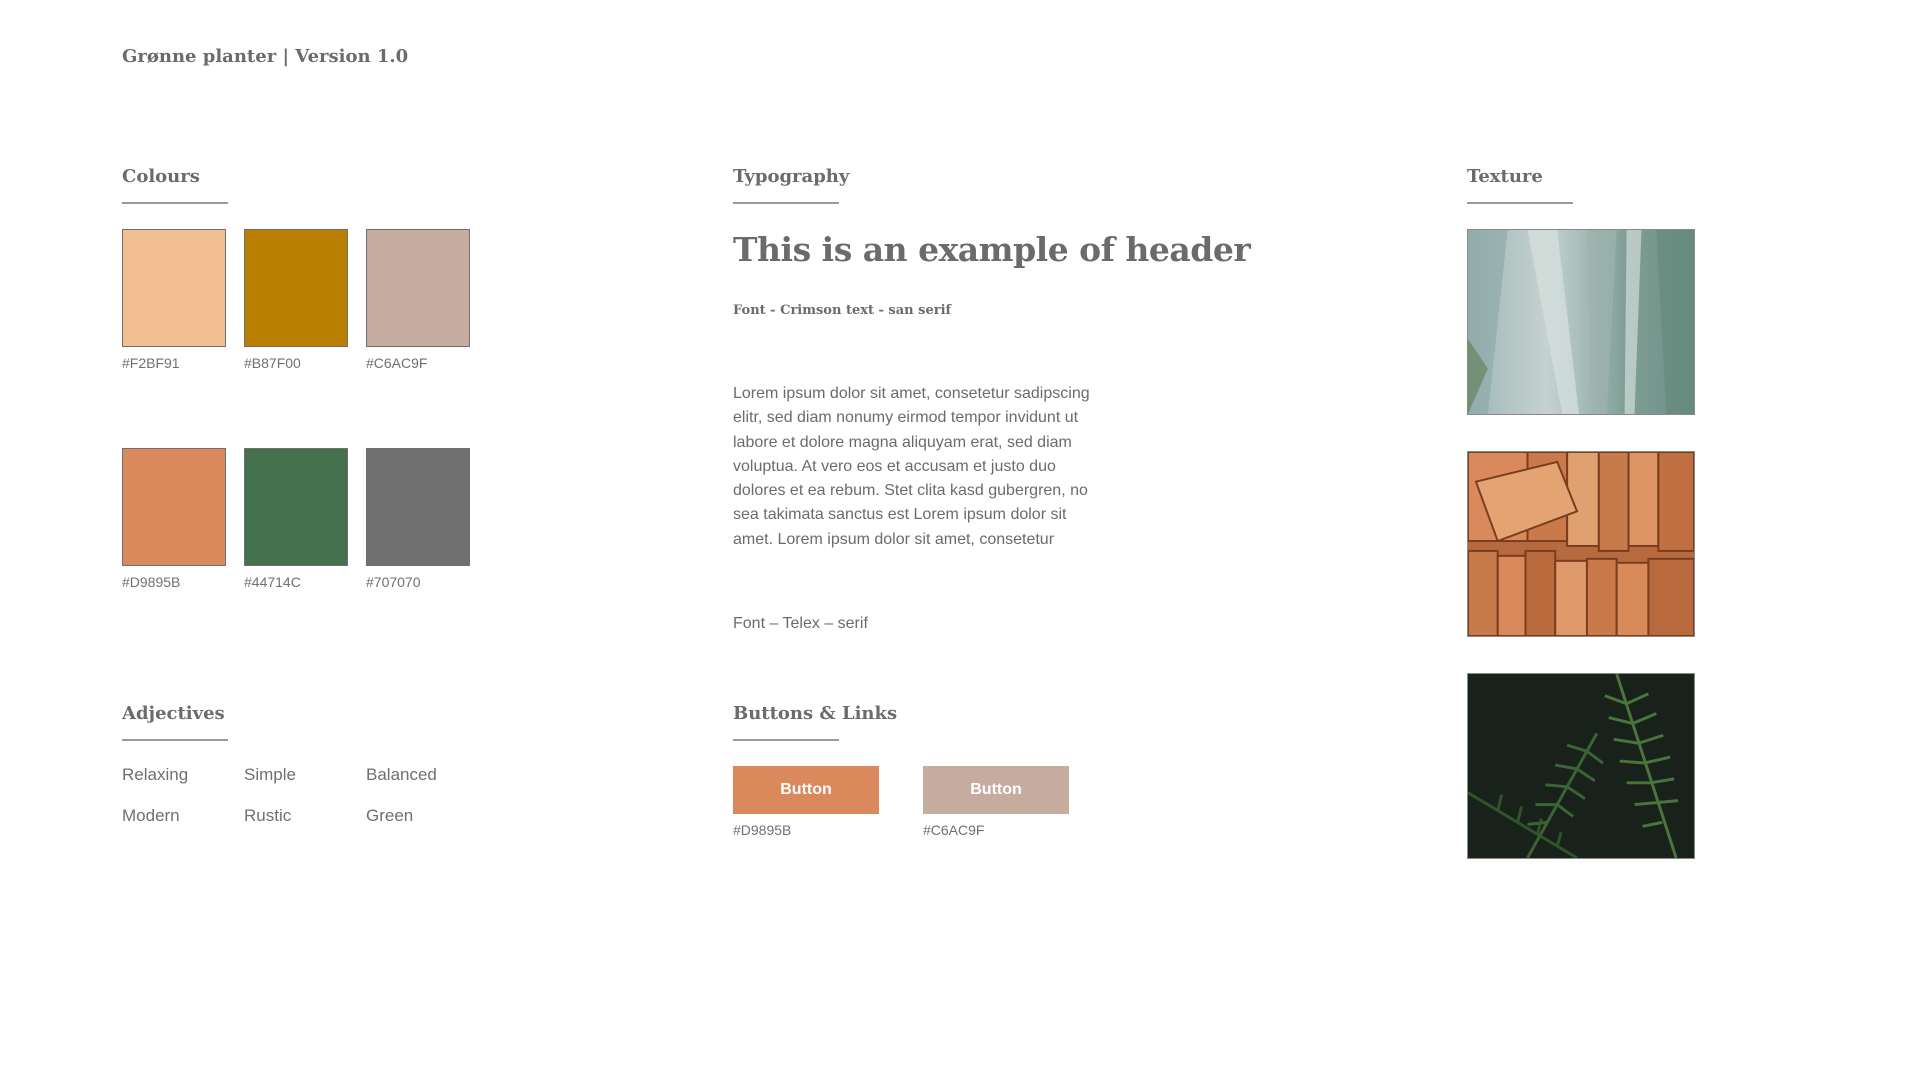 Image resolution: width=1920 pixels, height=1080 pixels. Describe the element at coordinates (272, 363) in the screenshot. I see `swatch-label-b87f00: #B87F00` at that location.